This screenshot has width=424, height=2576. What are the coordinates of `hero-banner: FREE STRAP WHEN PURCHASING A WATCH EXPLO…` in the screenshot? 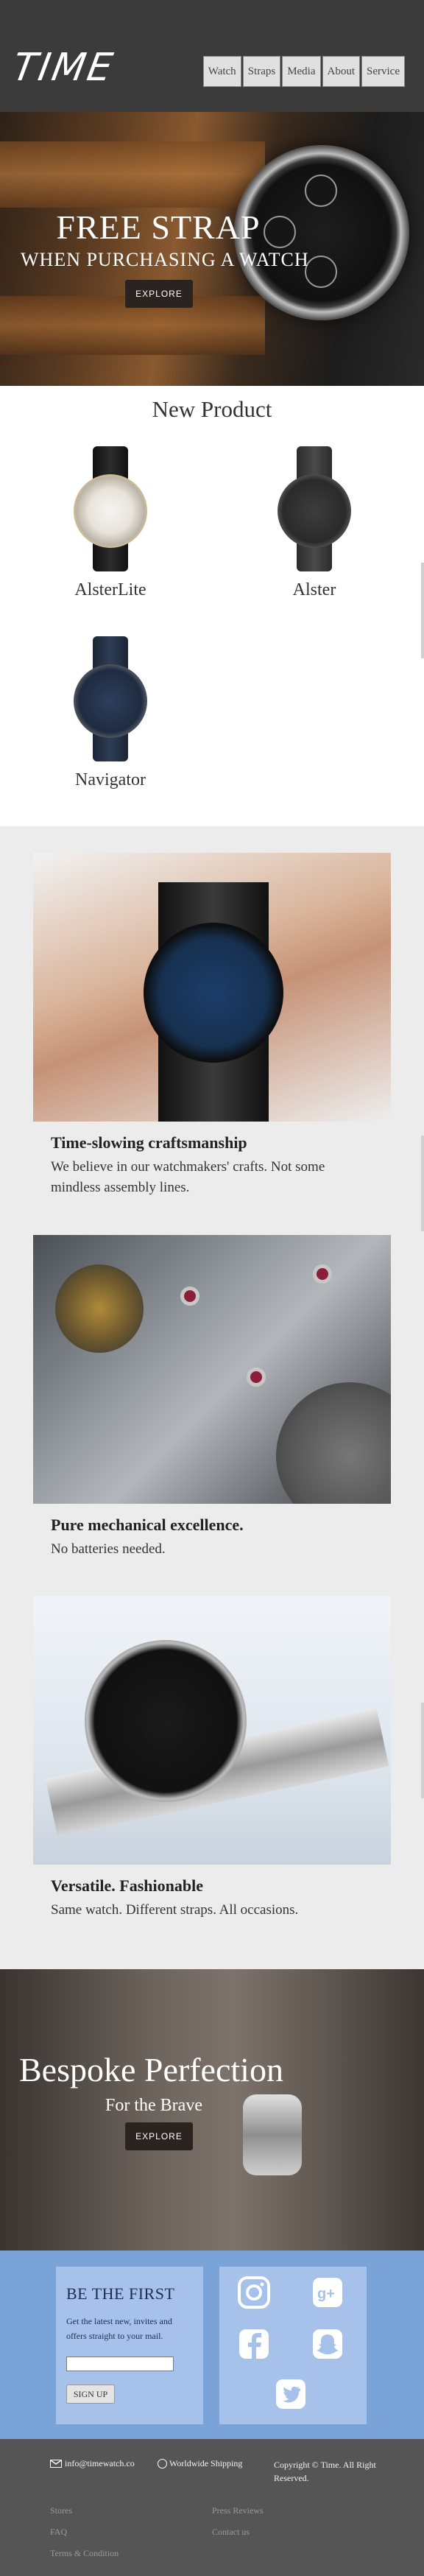 It's located at (212, 249).